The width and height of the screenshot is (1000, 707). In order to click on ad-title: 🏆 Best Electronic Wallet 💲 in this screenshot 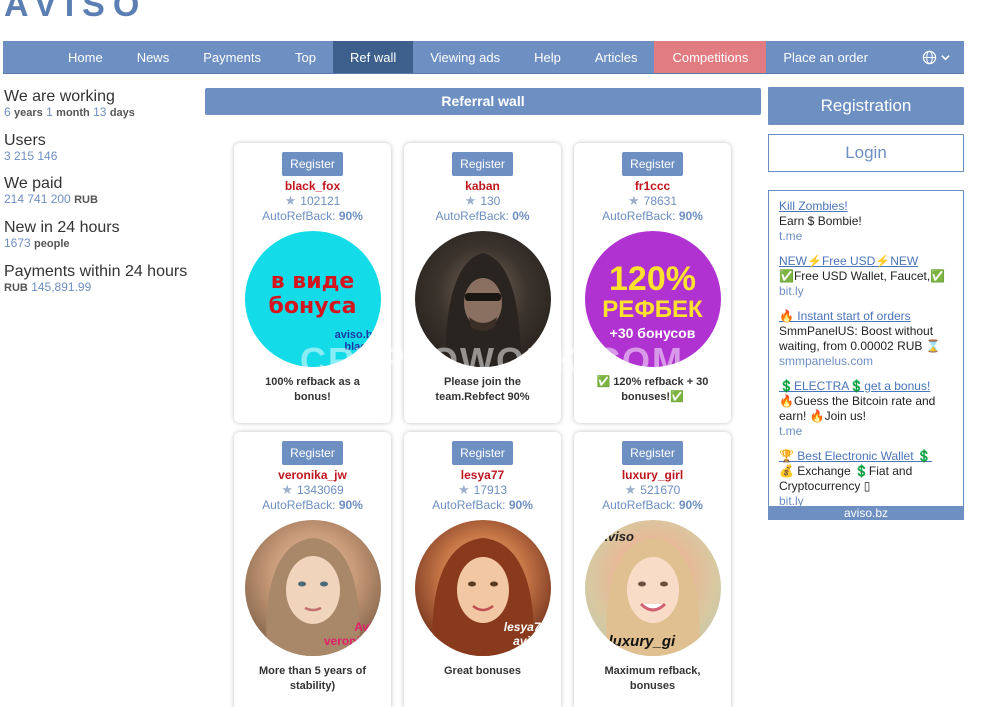, I will do `click(866, 456)`.